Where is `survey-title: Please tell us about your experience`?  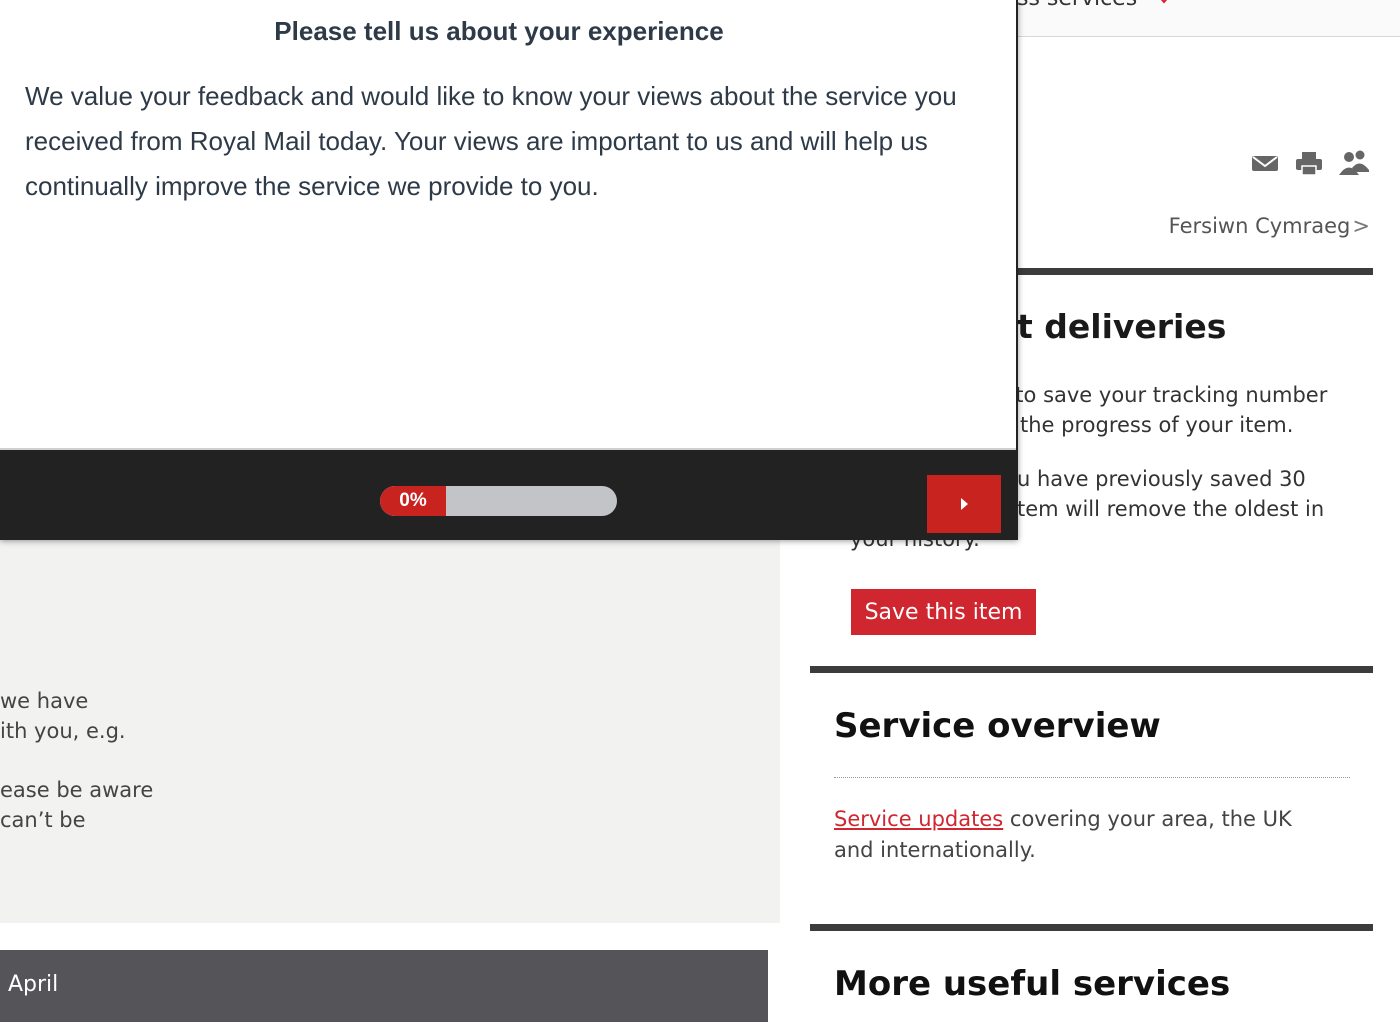
survey-title: Please tell us about your experience is located at coordinates (499, 31).